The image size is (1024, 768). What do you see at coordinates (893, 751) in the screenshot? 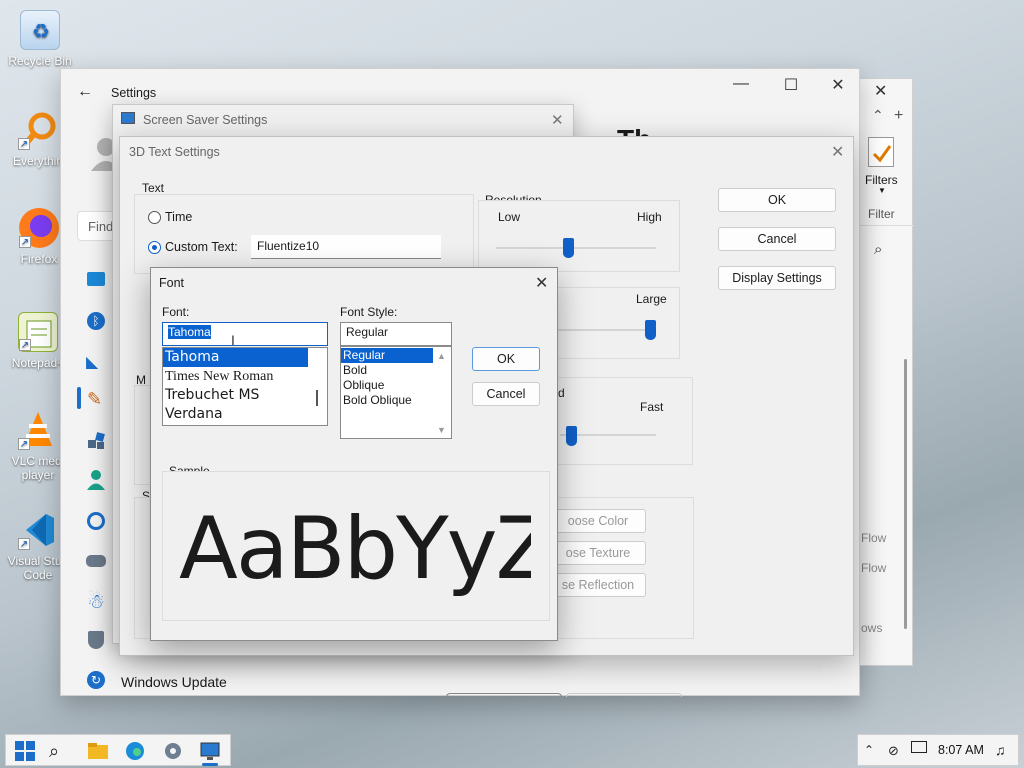
I see `network-icon: ⊘` at bounding box center [893, 751].